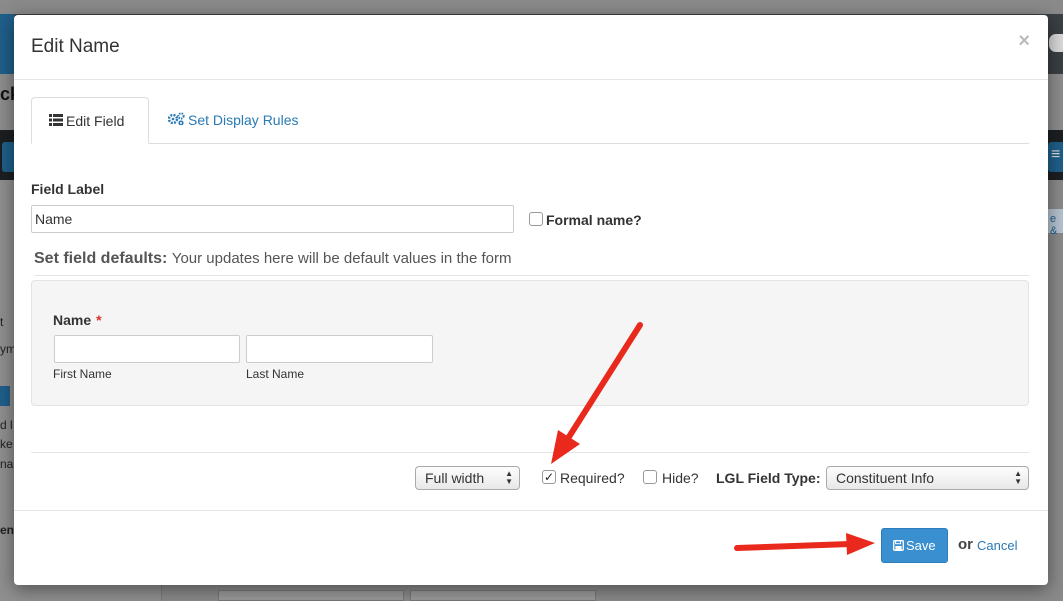  I want to click on required-asterisk: *, so click(99, 320).